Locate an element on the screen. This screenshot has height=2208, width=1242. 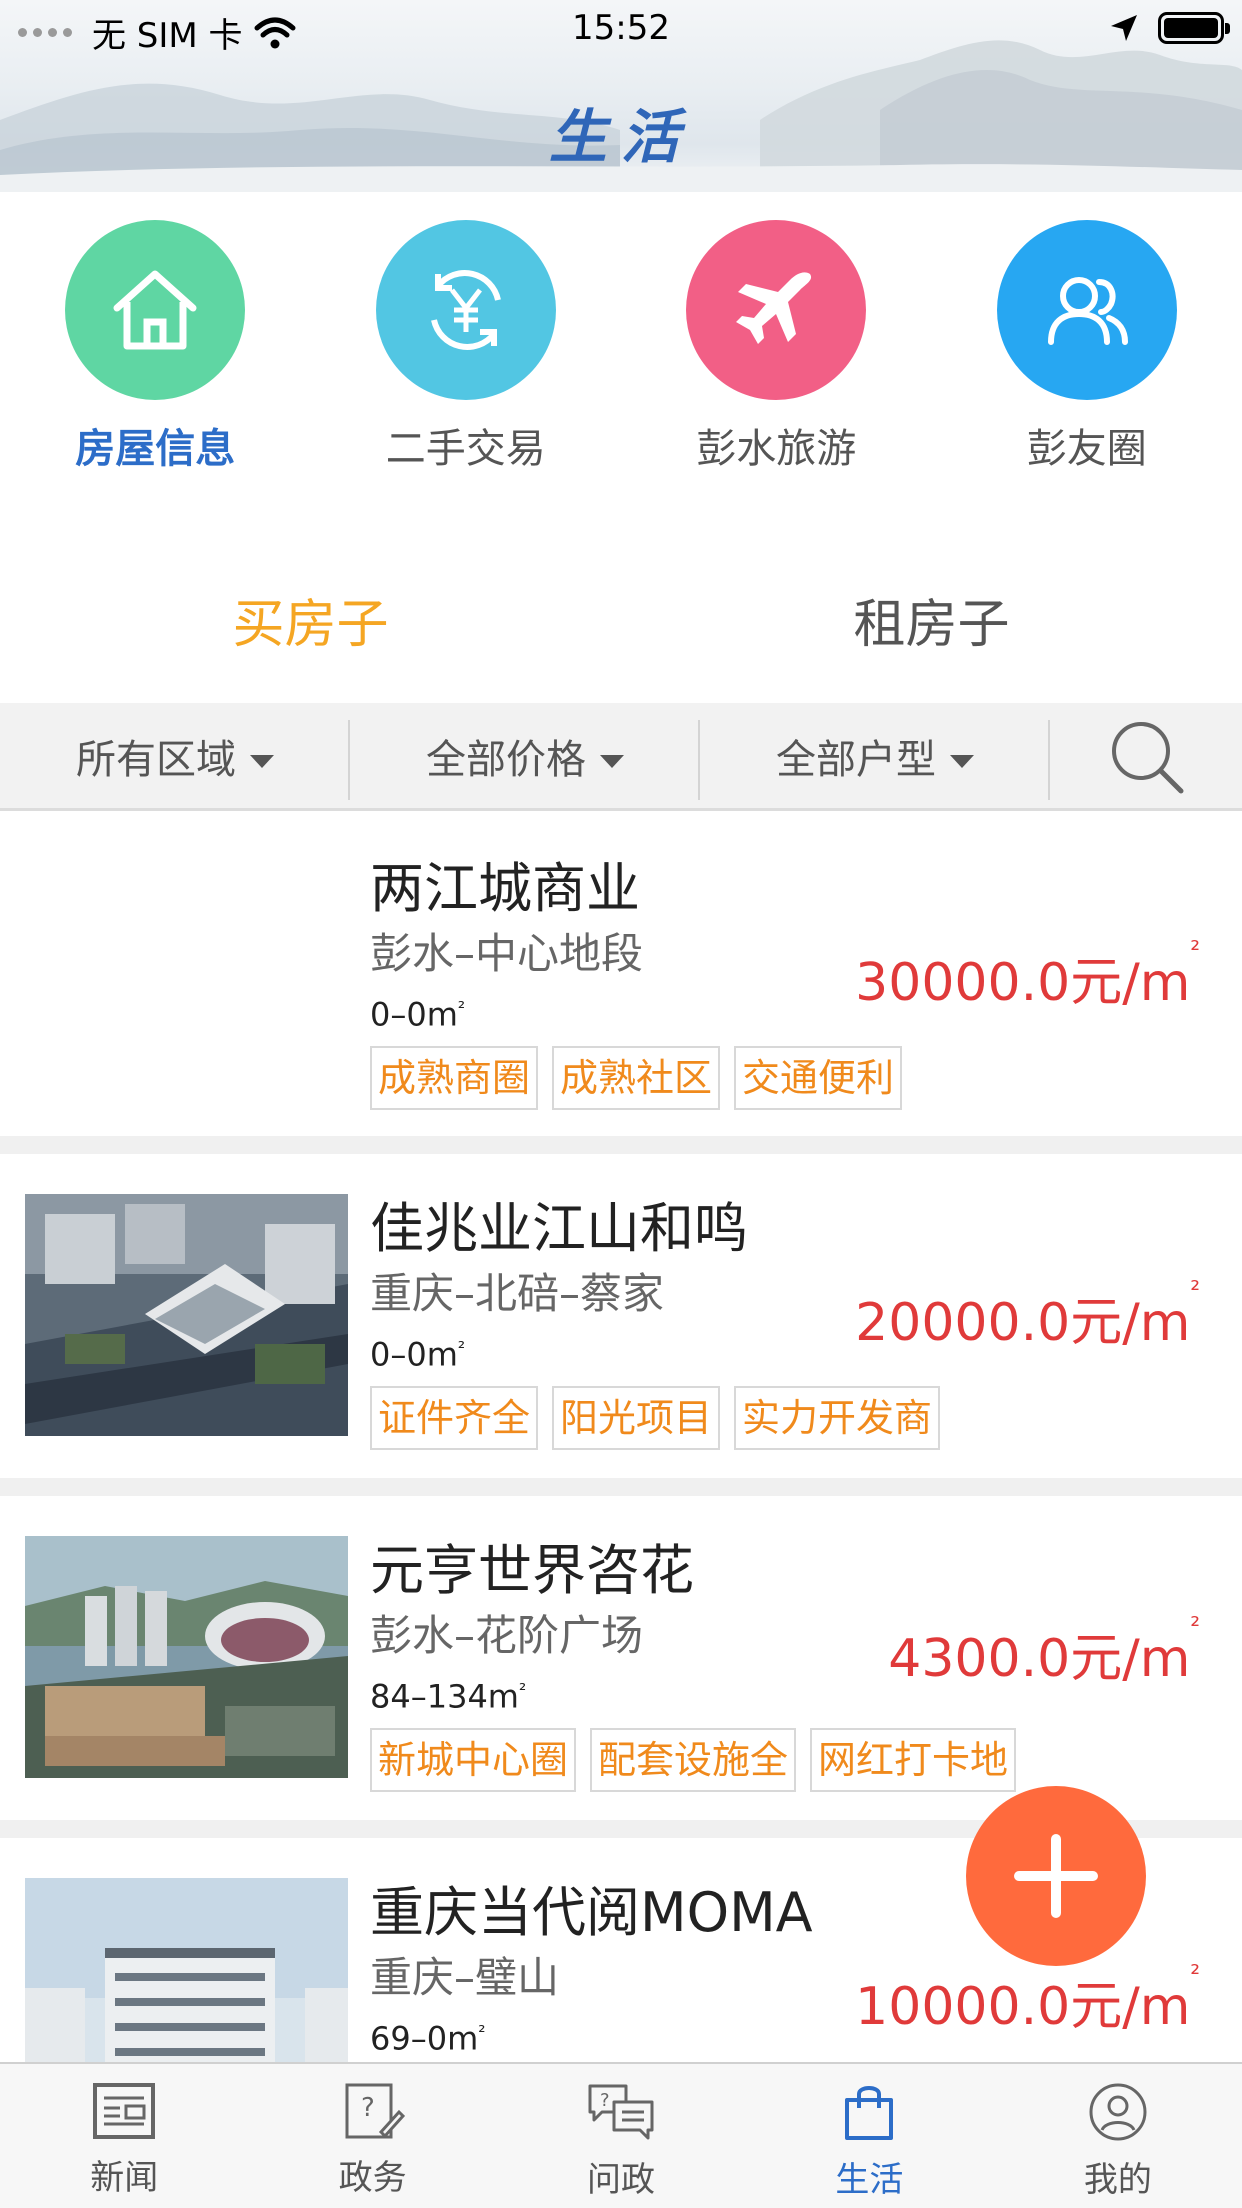
listing-tag: 成熟商圈 is located at coordinates (454, 1077).